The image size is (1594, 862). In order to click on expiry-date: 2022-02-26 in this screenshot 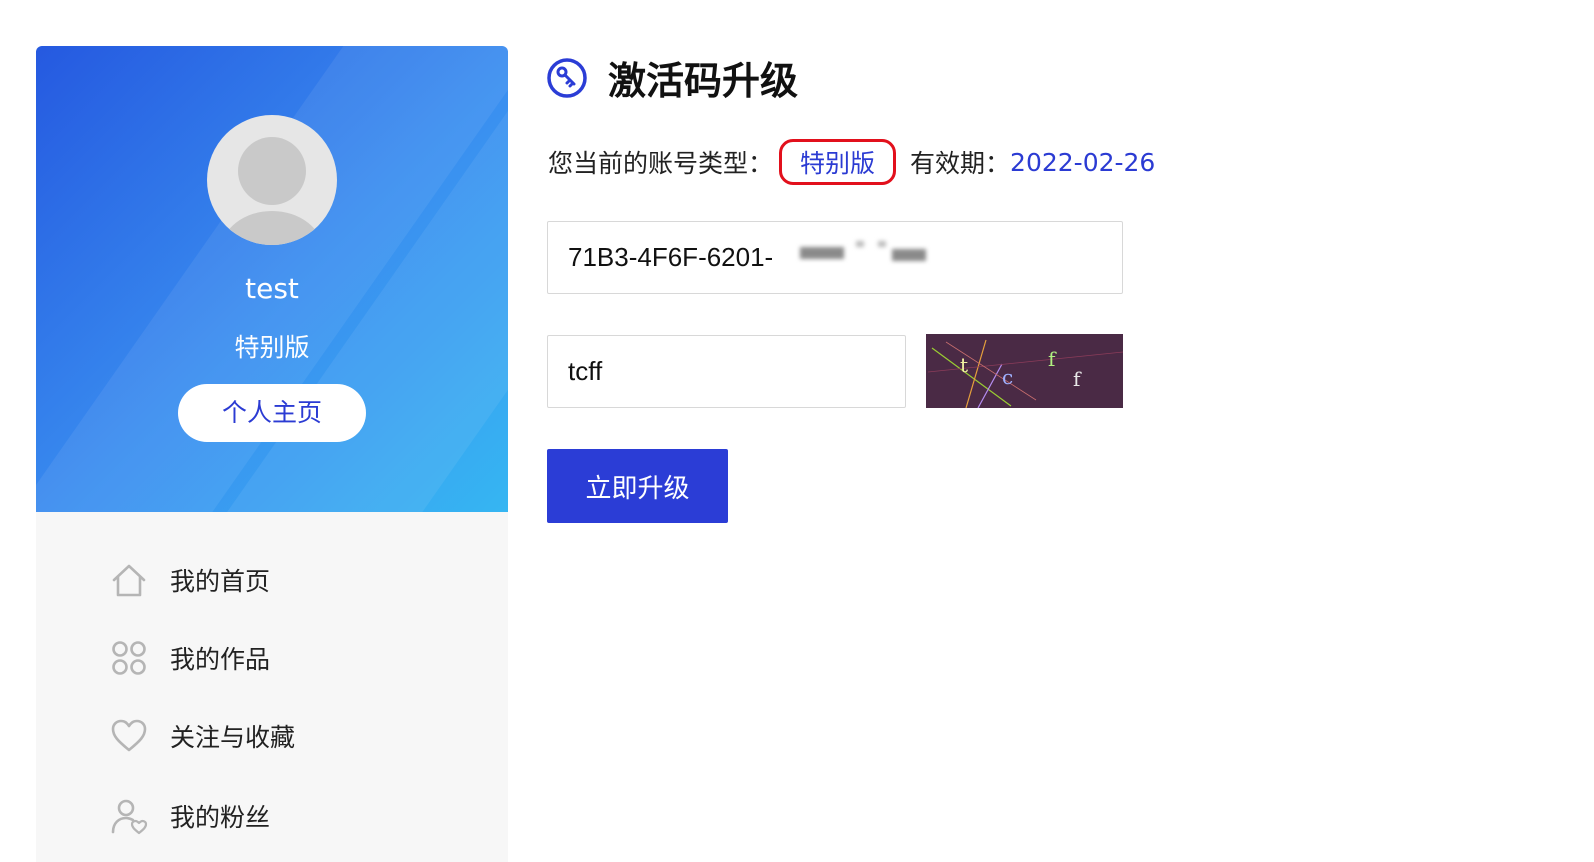, I will do `click(1083, 162)`.